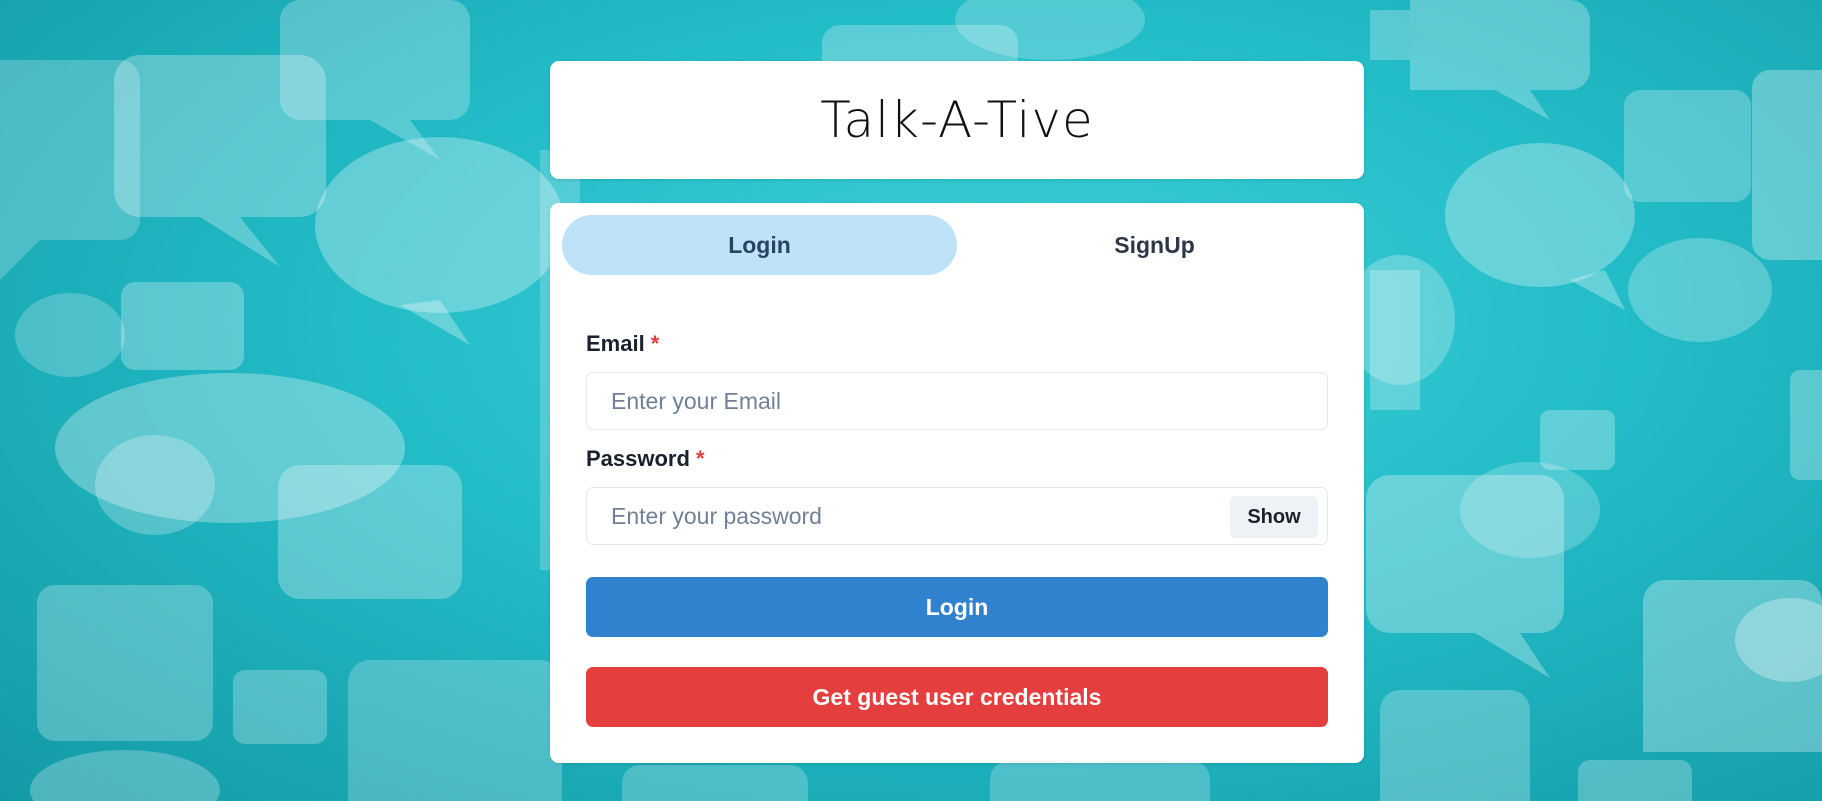 The height and width of the screenshot is (801, 1822). I want to click on guest-credentials-button: Get guest user credentials, so click(957, 697).